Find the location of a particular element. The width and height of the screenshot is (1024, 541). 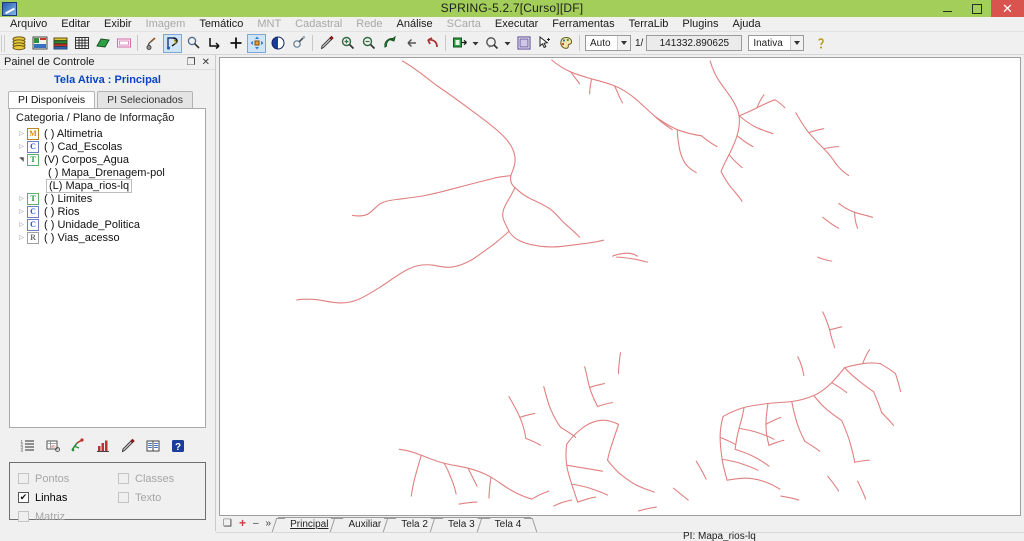

checkbox-label: Classes is located at coordinates (155, 478).